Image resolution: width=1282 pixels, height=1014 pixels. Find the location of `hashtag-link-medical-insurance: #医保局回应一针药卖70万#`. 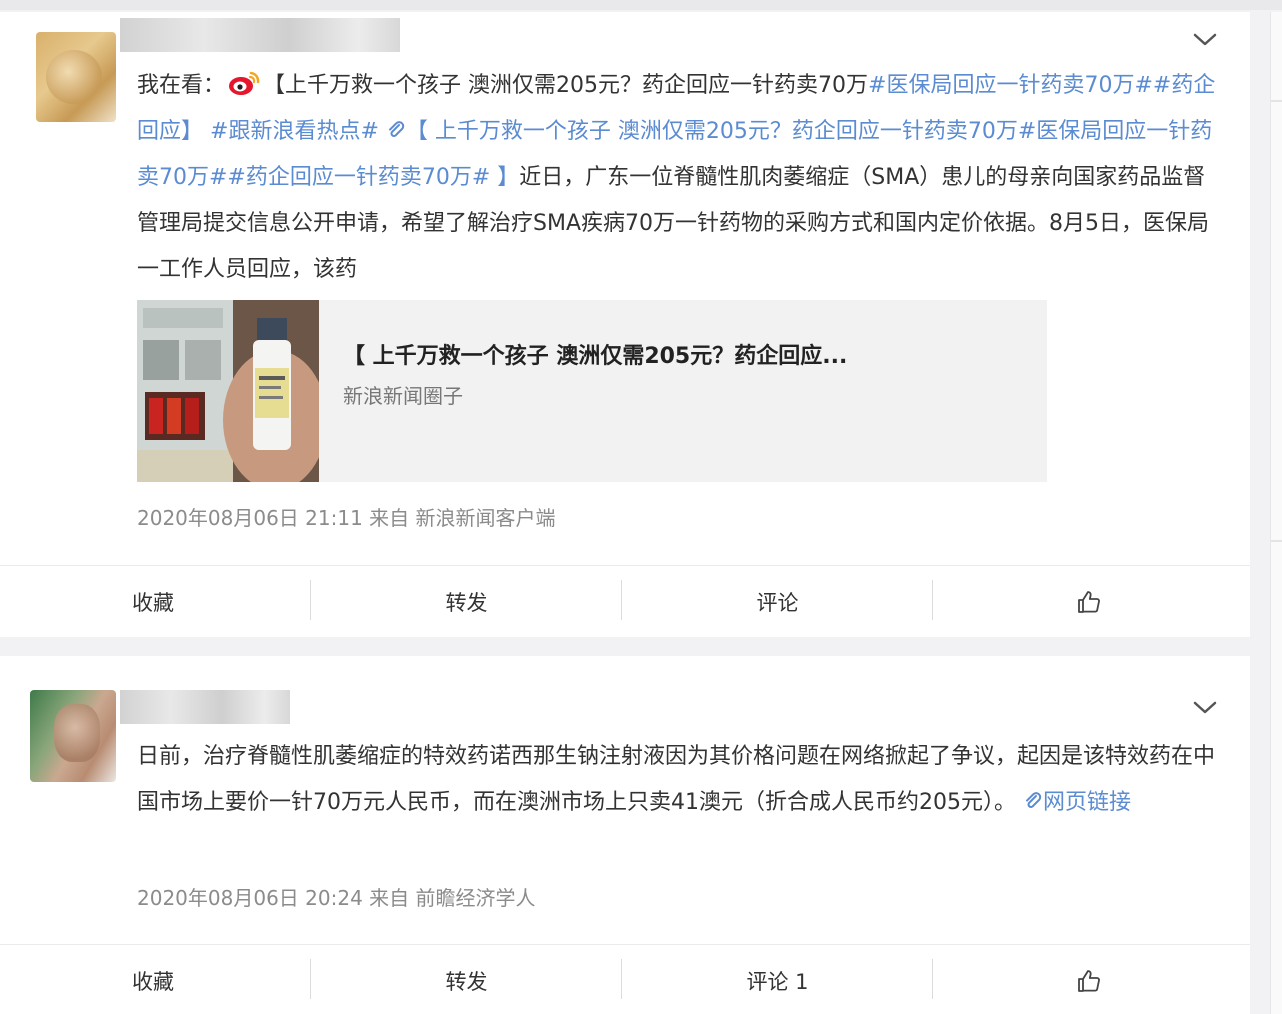

hashtag-link-medical-insurance: #医保局回应一针药卖70万# is located at coordinates (1010, 85).